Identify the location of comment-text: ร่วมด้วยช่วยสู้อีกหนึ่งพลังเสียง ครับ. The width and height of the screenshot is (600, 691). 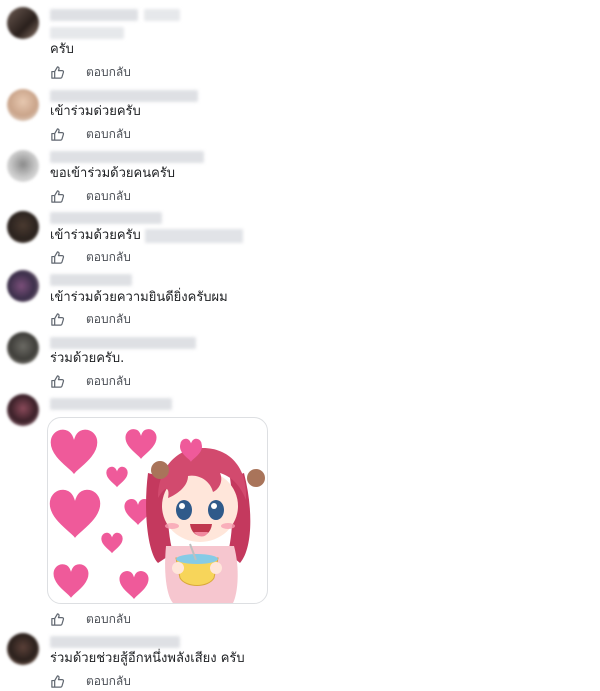
(147, 658).